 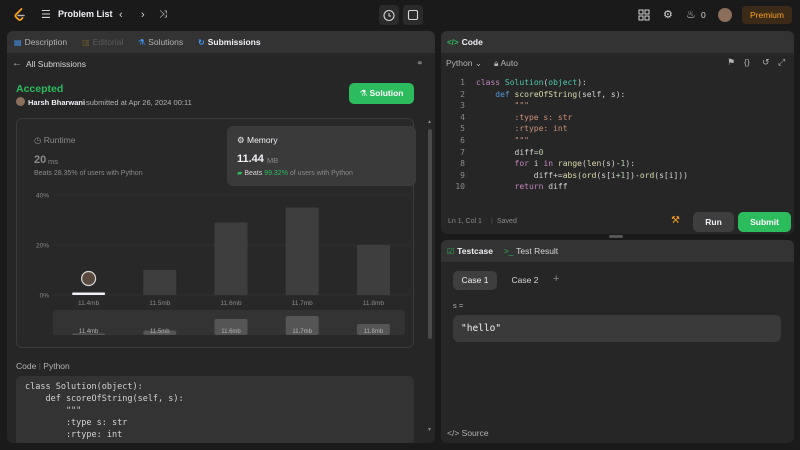 What do you see at coordinates (582, 175) in the screenshot?
I see `editor-code-line: diff+=abs(ord(s[i+1])-ord(s[i]))` at bounding box center [582, 175].